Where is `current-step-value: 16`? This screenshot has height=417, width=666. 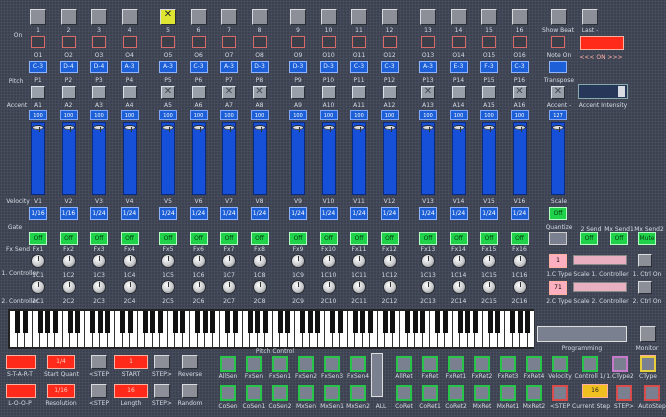 current-step-value: 16 is located at coordinates (595, 391).